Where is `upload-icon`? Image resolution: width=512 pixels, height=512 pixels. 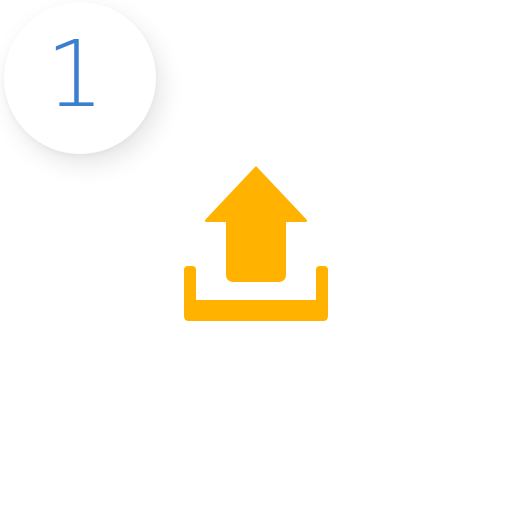
upload-icon is located at coordinates (256, 244).